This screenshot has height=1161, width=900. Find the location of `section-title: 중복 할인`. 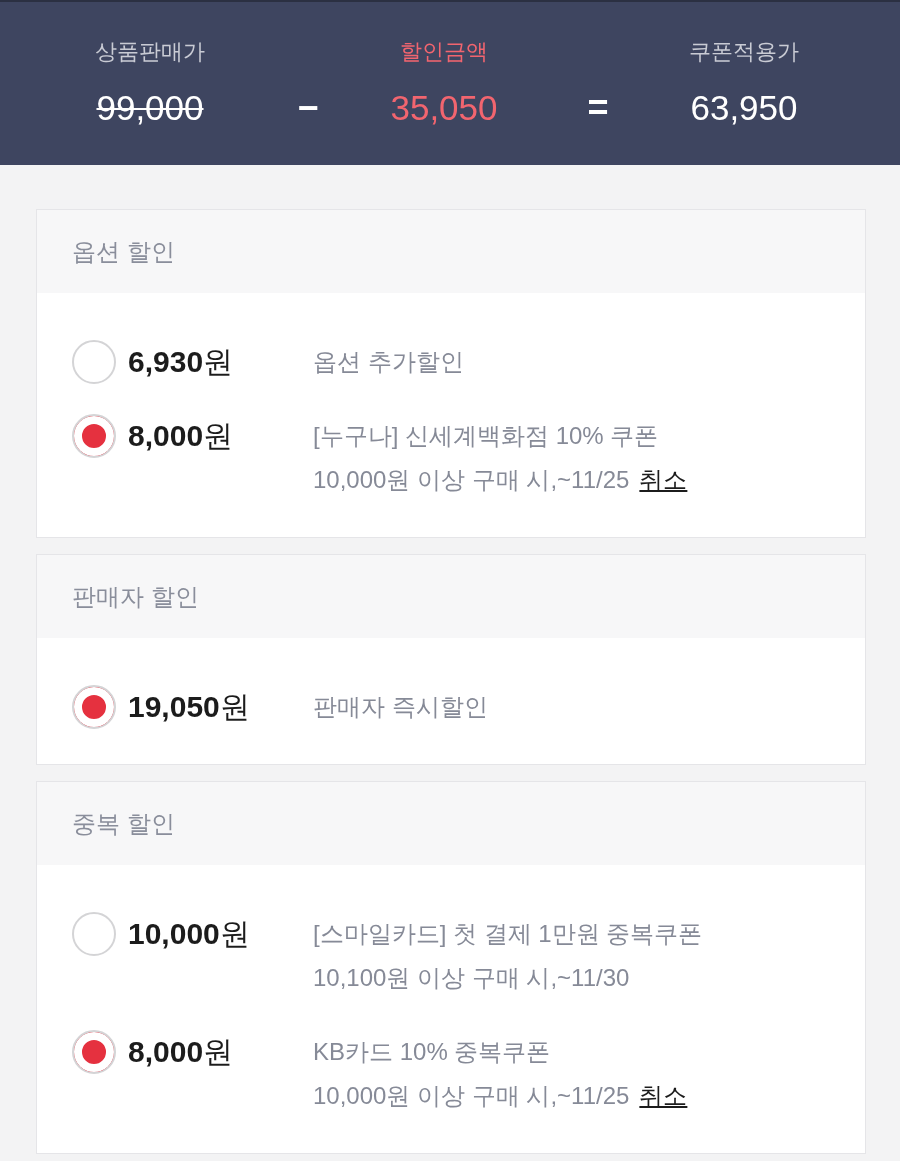

section-title: 중복 할인 is located at coordinates (123, 823).